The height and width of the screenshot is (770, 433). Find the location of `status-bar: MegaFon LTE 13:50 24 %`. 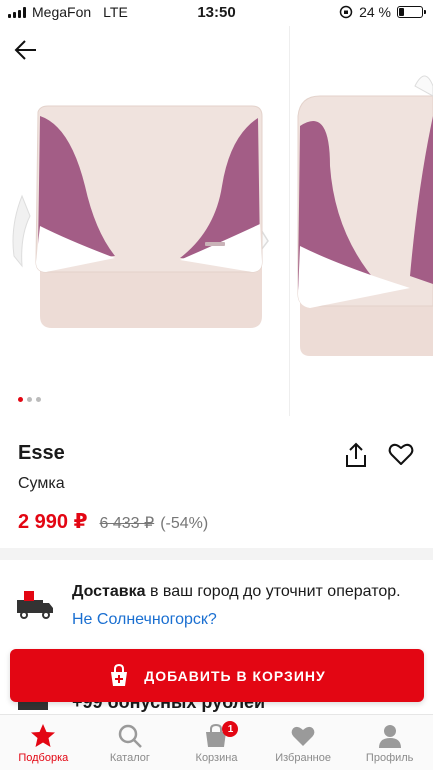

status-bar: MegaFon LTE 13:50 24 % is located at coordinates (216, 13).